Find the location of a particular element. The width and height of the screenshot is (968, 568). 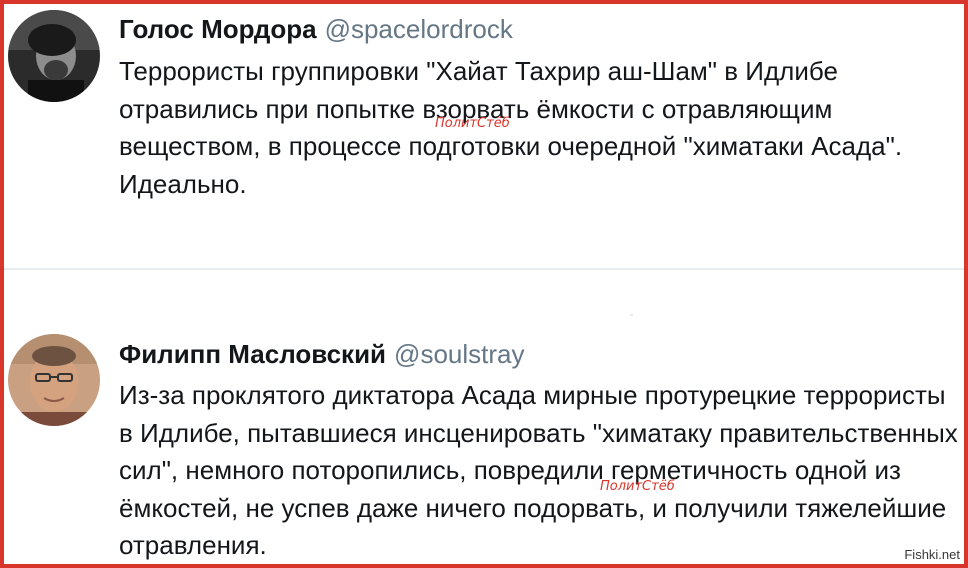

corner-watermark: Fishki.net is located at coordinates (932, 554).